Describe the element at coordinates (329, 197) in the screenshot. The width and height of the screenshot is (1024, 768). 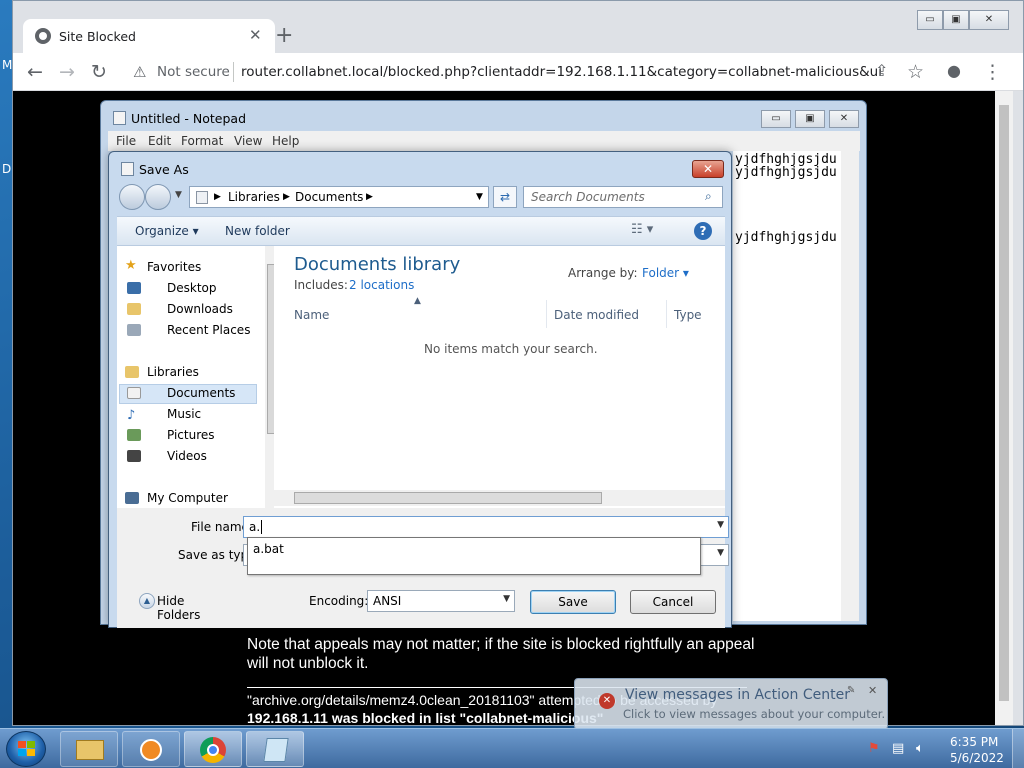
I see `breadcrumb-documents: Documents` at that location.